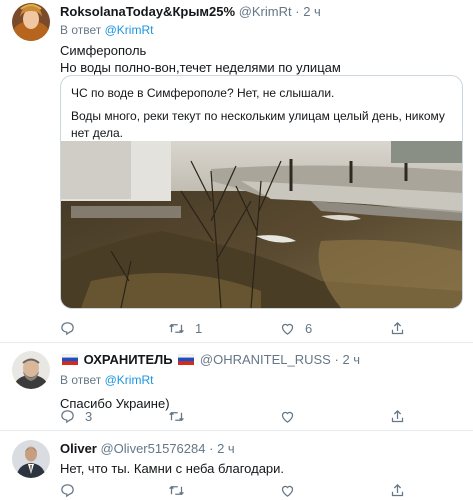 Image resolution: width=473 pixels, height=500 pixels. What do you see at coordinates (260, 490) in the screenshot?
I see `tweet-actions` at bounding box center [260, 490].